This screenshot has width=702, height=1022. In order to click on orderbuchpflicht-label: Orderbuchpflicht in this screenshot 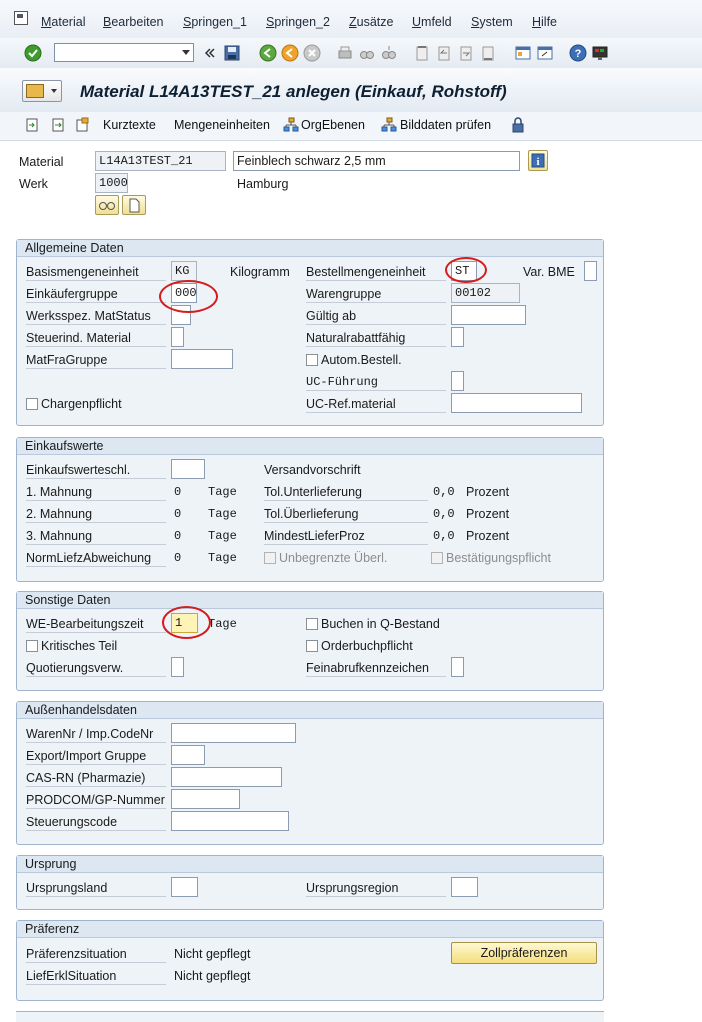, I will do `click(367, 646)`.